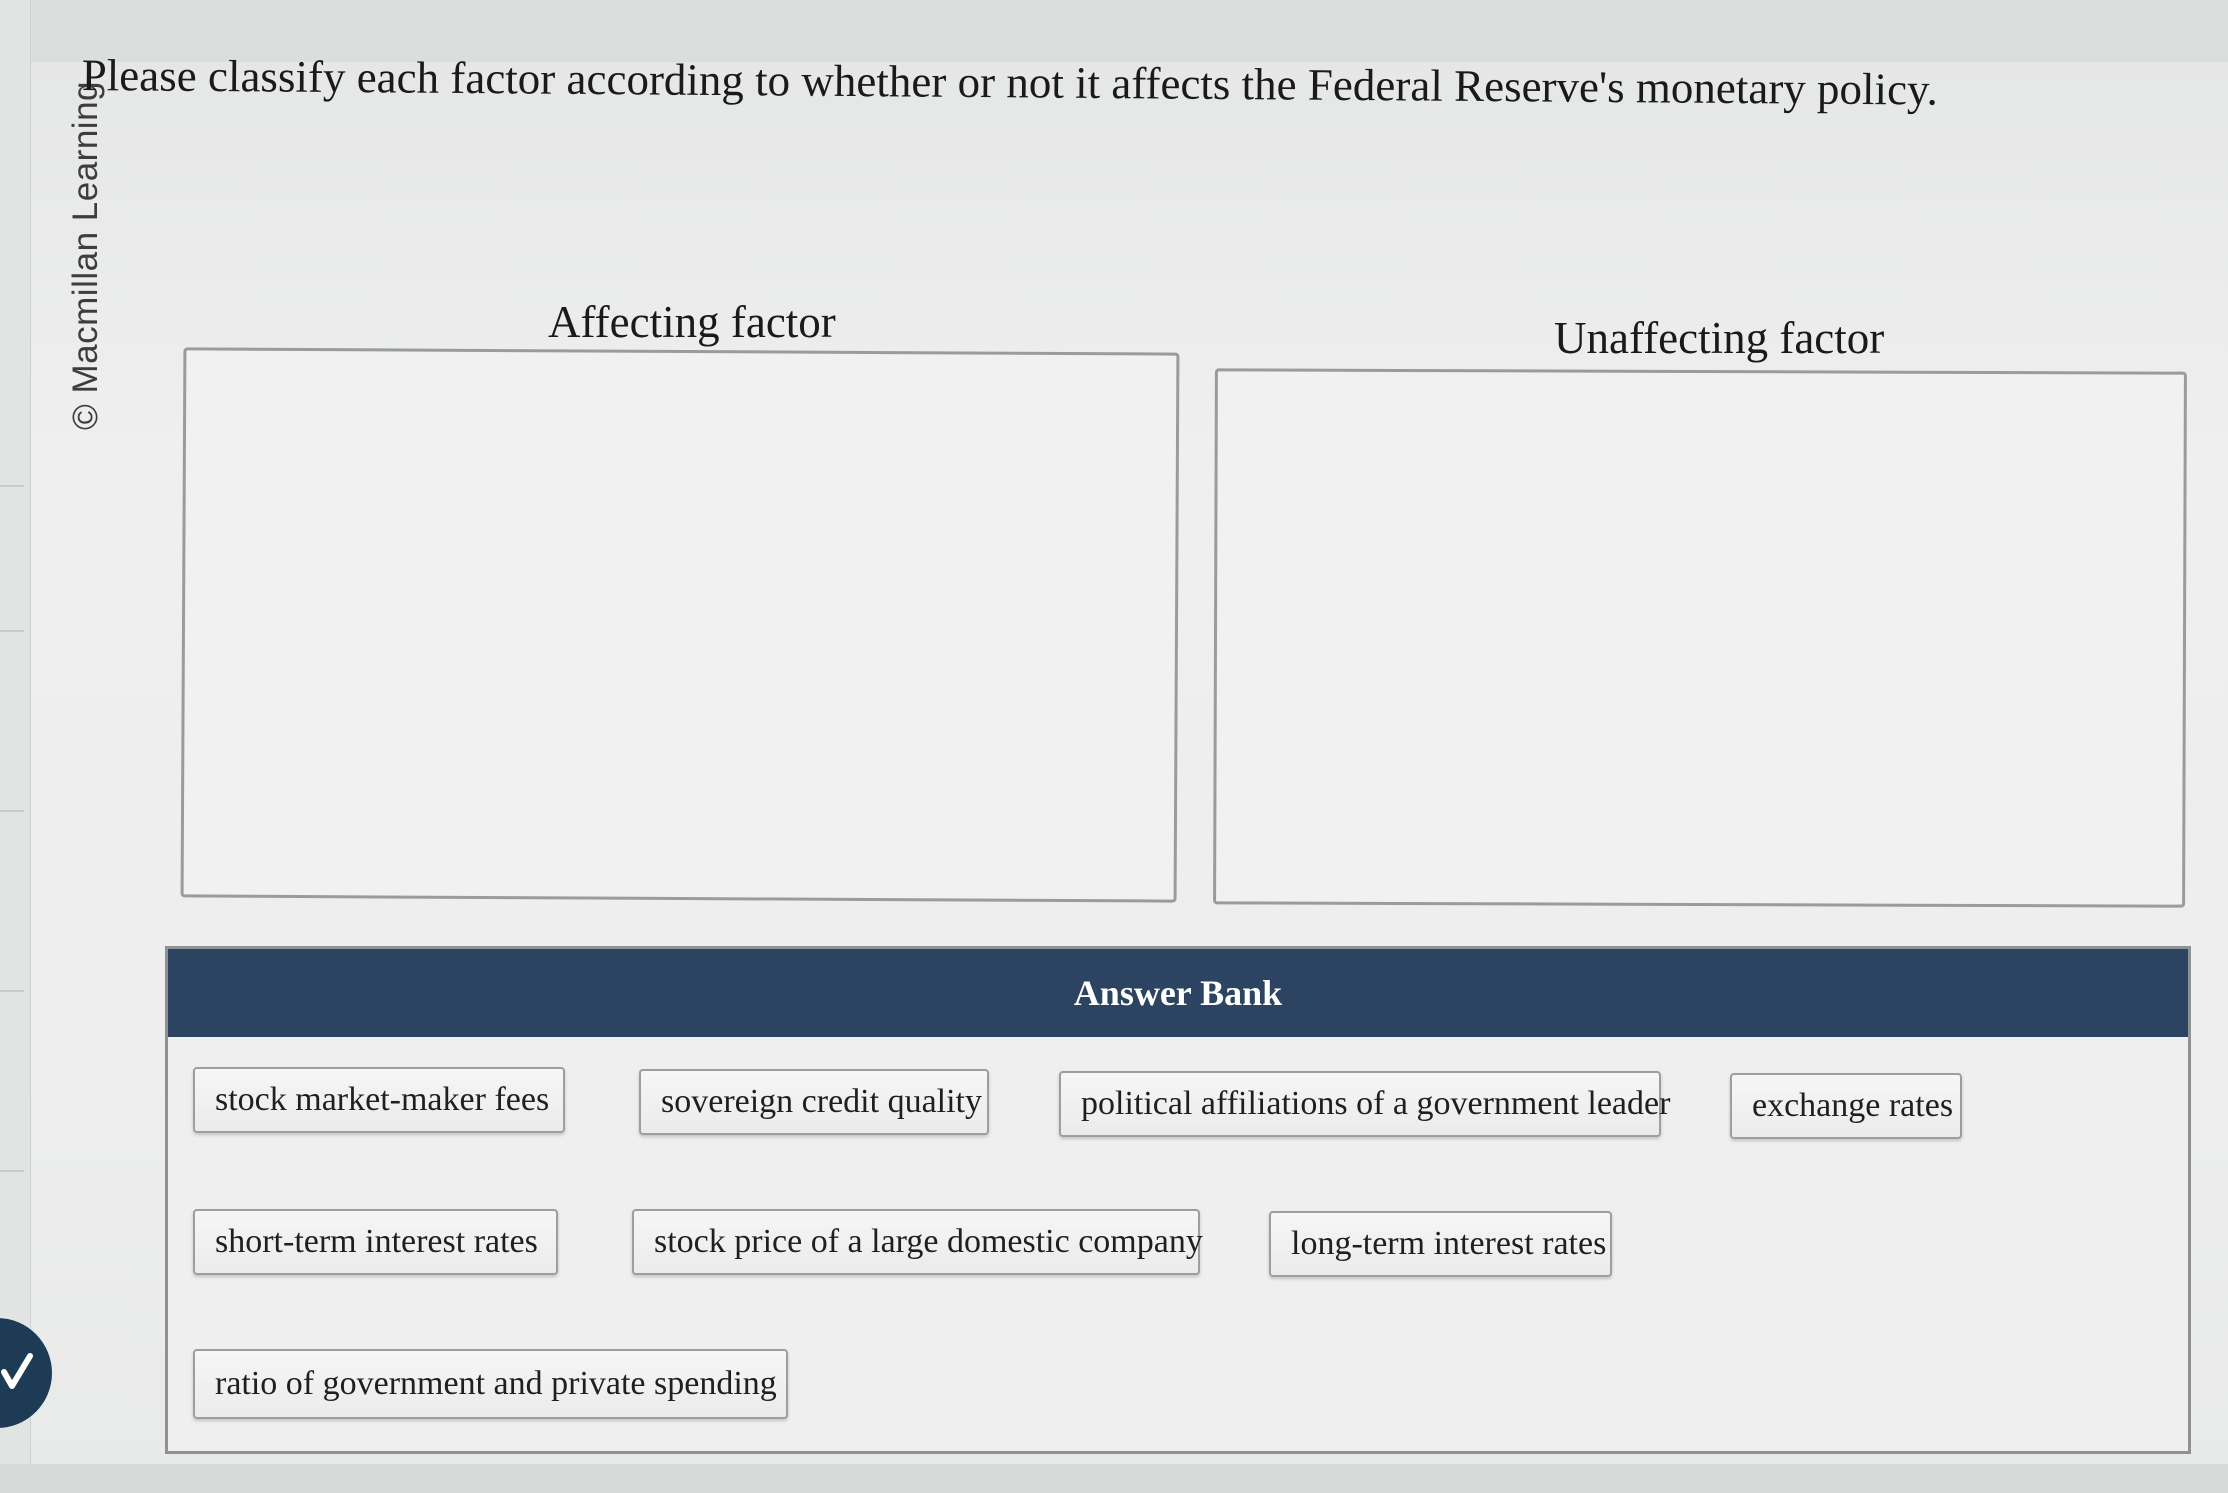 Image resolution: width=2228 pixels, height=1493 pixels. Describe the element at coordinates (15, 746) in the screenshot. I see `left-edge` at that location.